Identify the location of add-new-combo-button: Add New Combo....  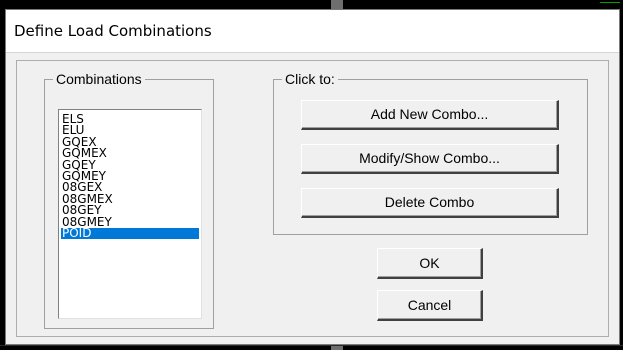
(430, 115).